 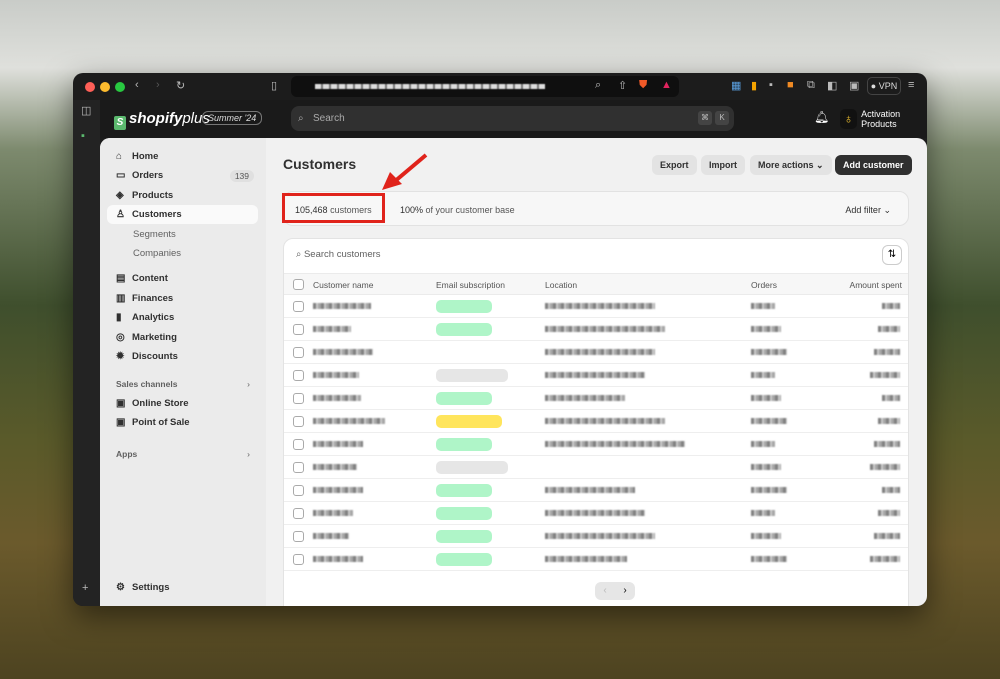 I want to click on vpn-button: ● VPN, so click(x=884, y=86).